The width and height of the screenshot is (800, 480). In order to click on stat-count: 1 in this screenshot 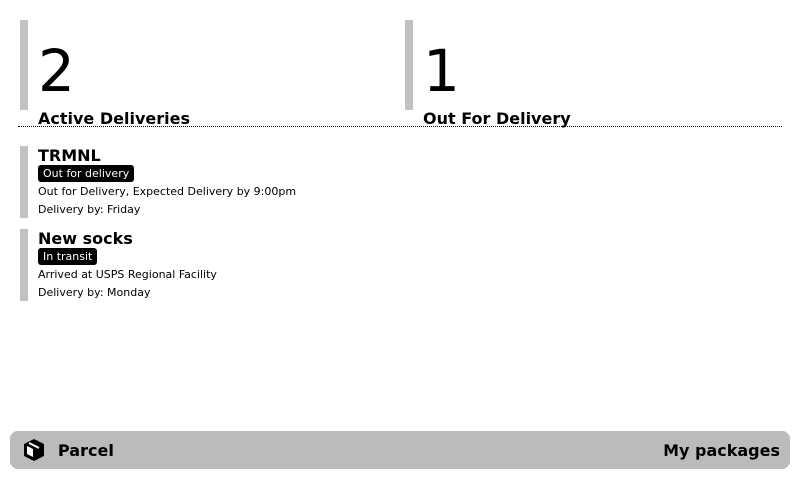, I will do `click(441, 71)`.